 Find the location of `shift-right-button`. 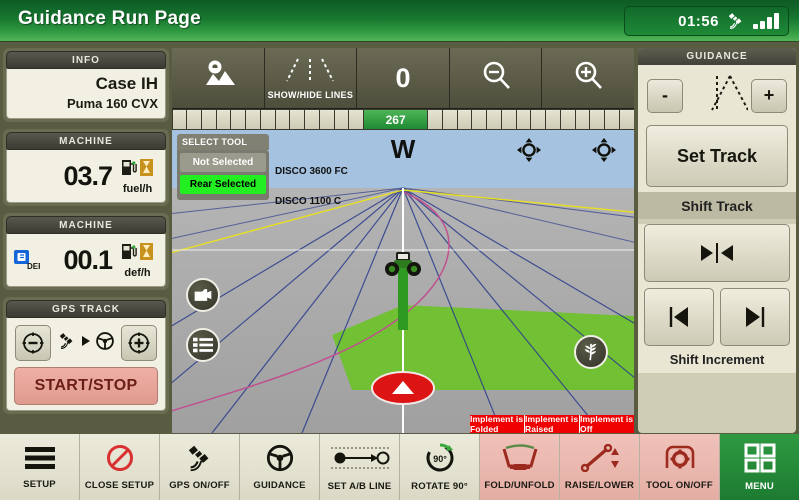

shift-right-button is located at coordinates (755, 317).